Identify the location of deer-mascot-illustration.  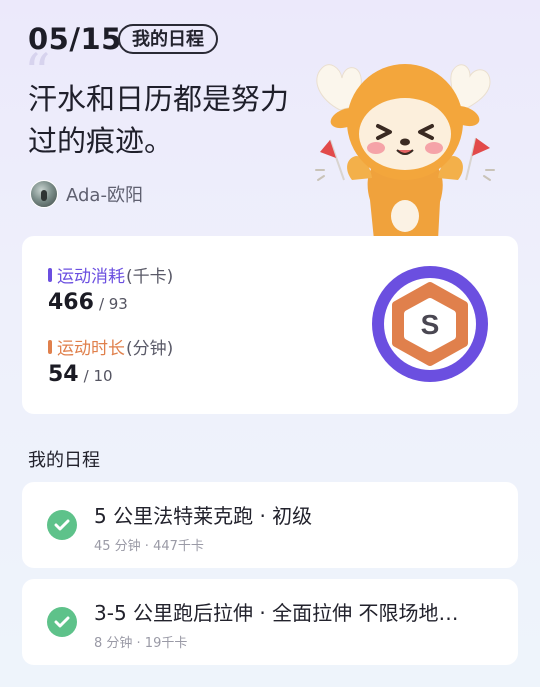
(405, 152).